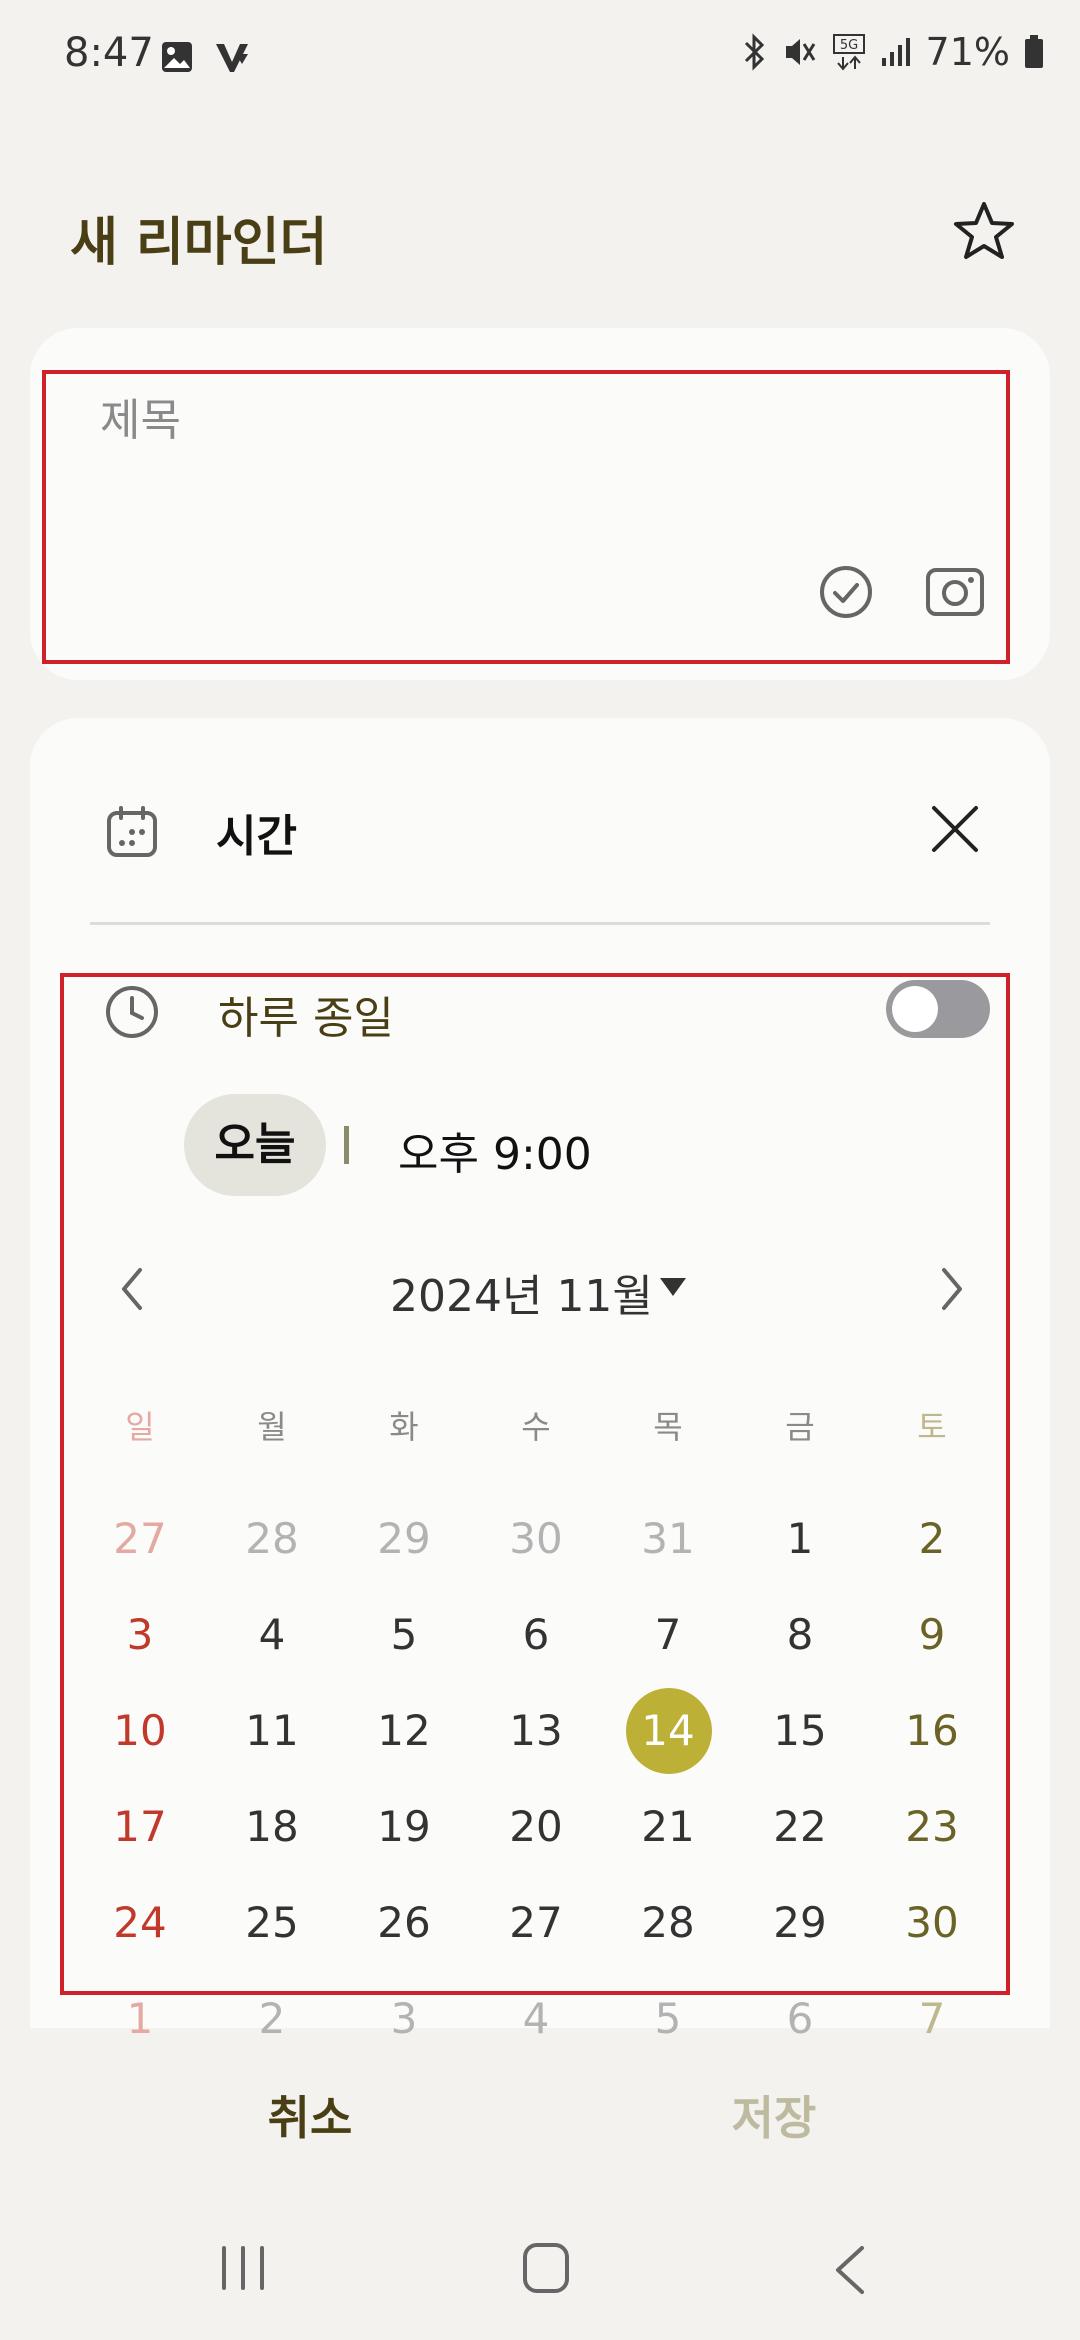 Image resolution: width=1080 pixels, height=2340 pixels. I want to click on weekday-label: 일, so click(140, 1427).